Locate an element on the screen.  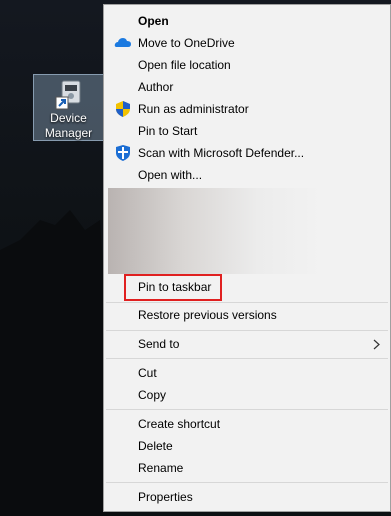
menu-item-rename: Rename is located at coordinates (247, 468).